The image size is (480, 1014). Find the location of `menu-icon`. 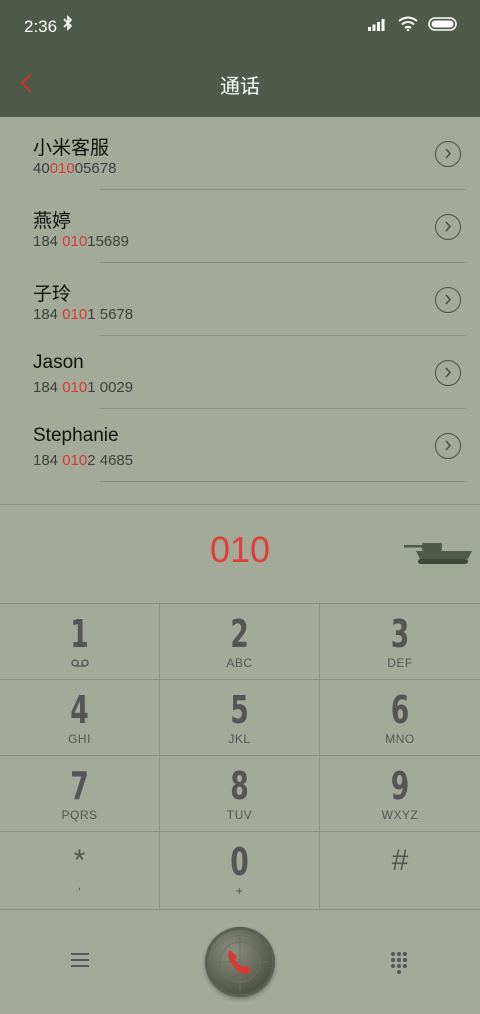

menu-icon is located at coordinates (81, 960).